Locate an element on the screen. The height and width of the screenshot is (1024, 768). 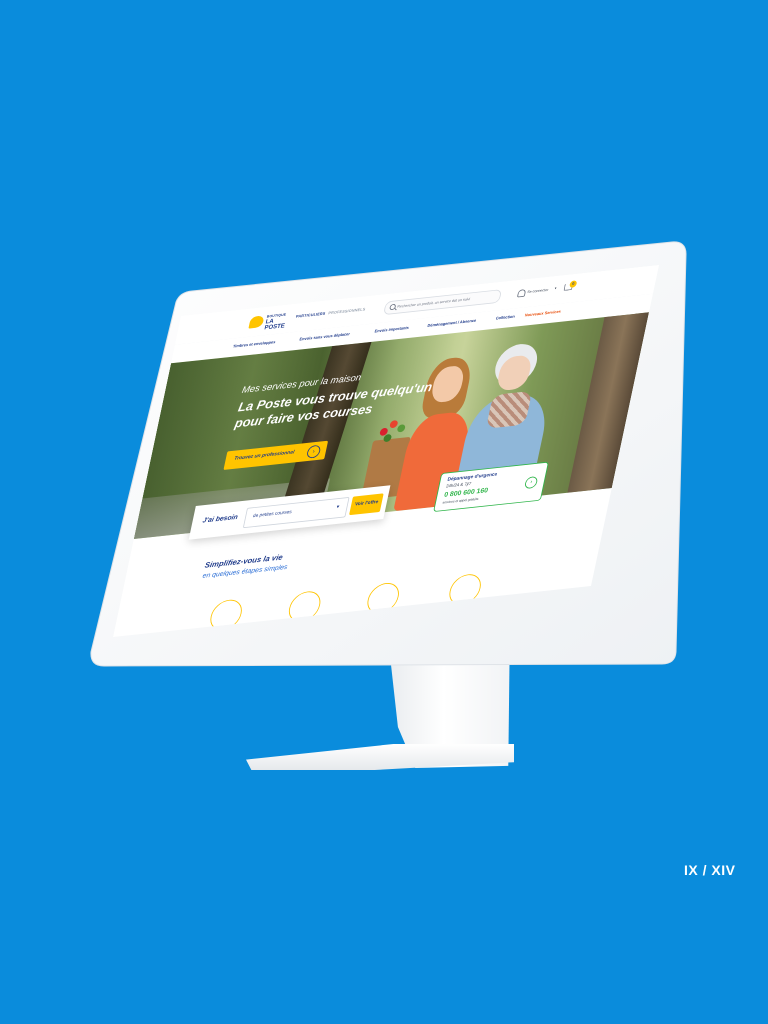
find-professional-label: Trouvez un professionnel is located at coordinates (264, 455).